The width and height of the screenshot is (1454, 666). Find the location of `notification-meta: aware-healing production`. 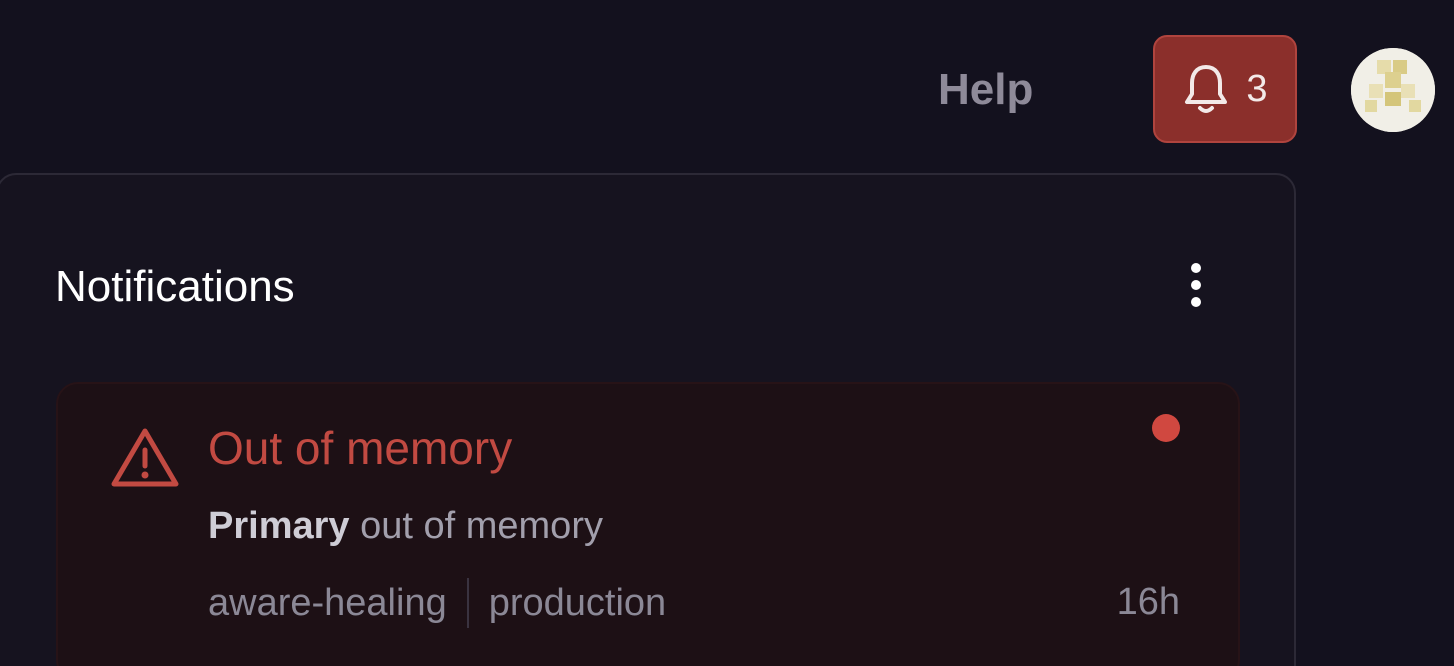

notification-meta: aware-healing production is located at coordinates (437, 603).